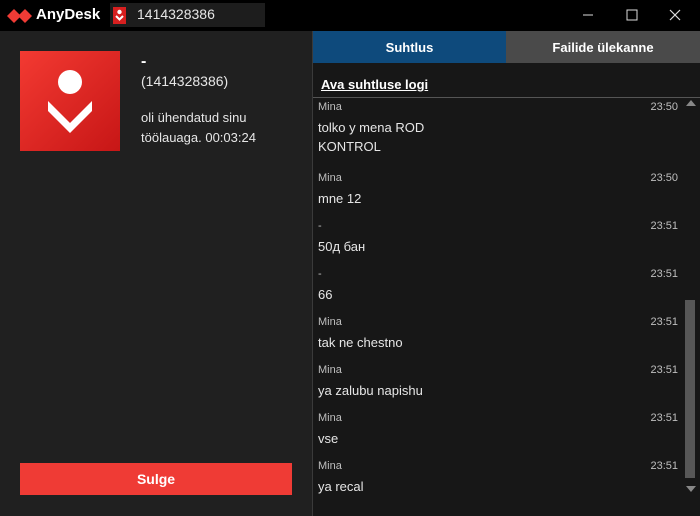 The height and width of the screenshot is (516, 700). What do you see at coordinates (588, 15) in the screenshot?
I see `minimize-icon` at bounding box center [588, 15].